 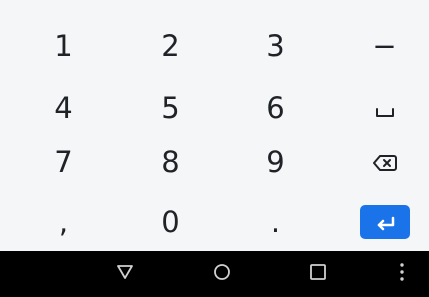 I want to click on back-triangle-icon, so click(x=125, y=274).